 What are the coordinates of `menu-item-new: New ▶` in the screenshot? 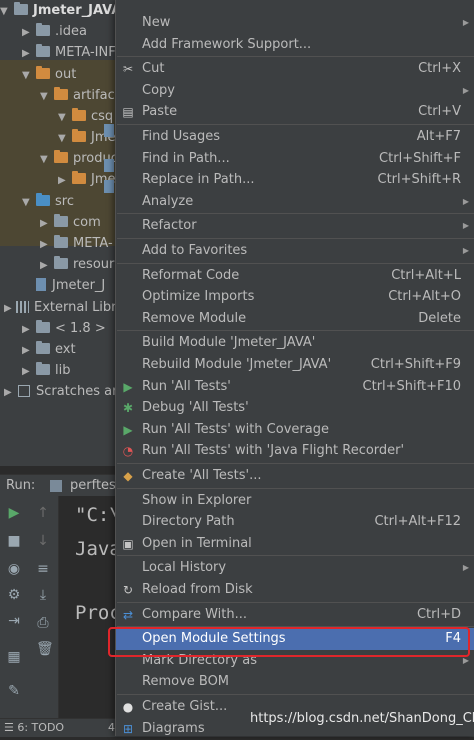 It's located at (295, 23).